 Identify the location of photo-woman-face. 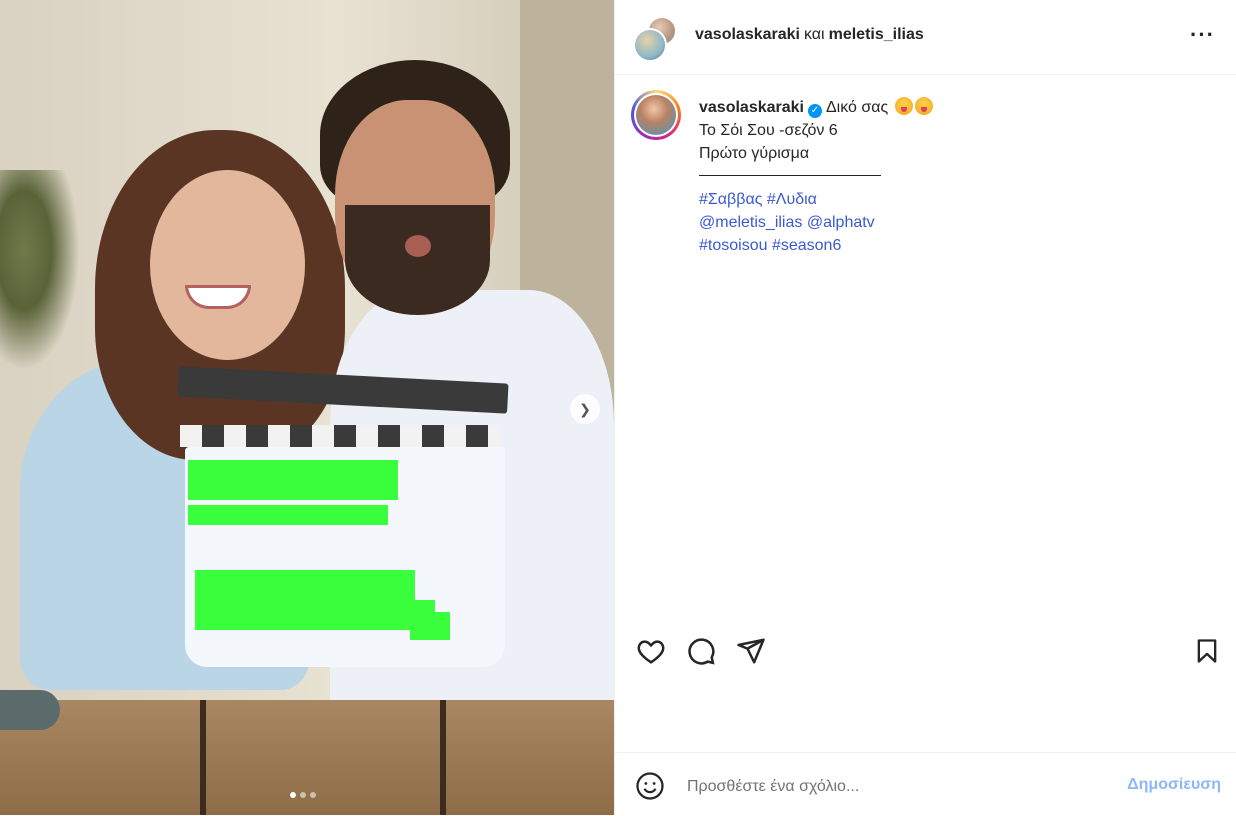
(227, 265).